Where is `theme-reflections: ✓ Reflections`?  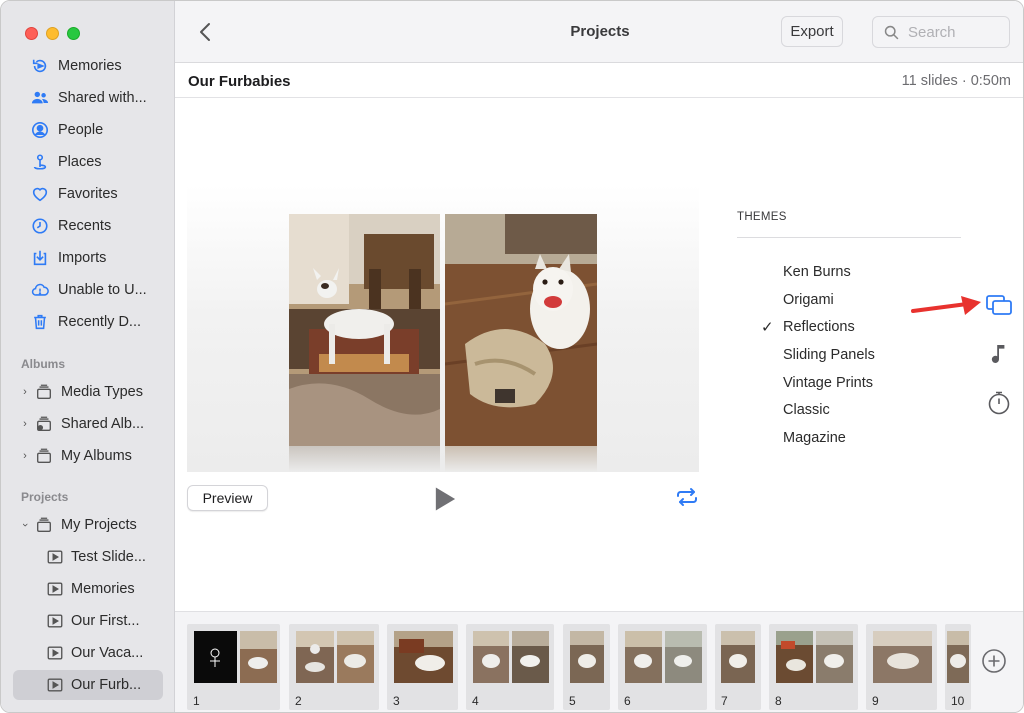 theme-reflections: ✓ Reflections is located at coordinates (836, 327).